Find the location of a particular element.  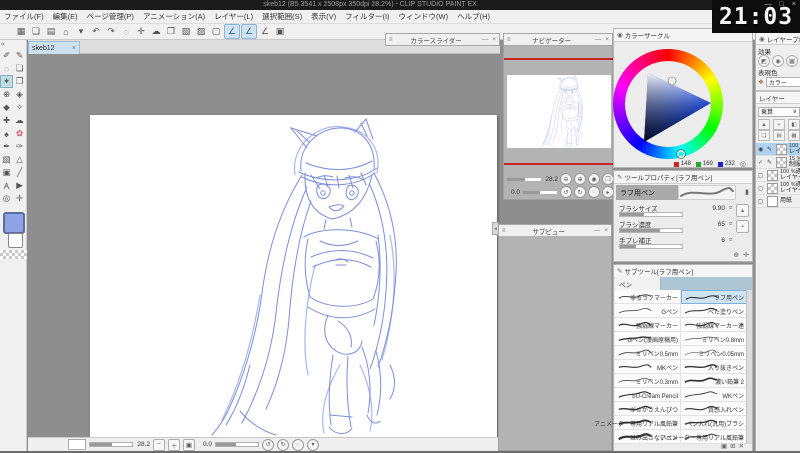

nav-rotate-reset-button: ◌ is located at coordinates (594, 192).